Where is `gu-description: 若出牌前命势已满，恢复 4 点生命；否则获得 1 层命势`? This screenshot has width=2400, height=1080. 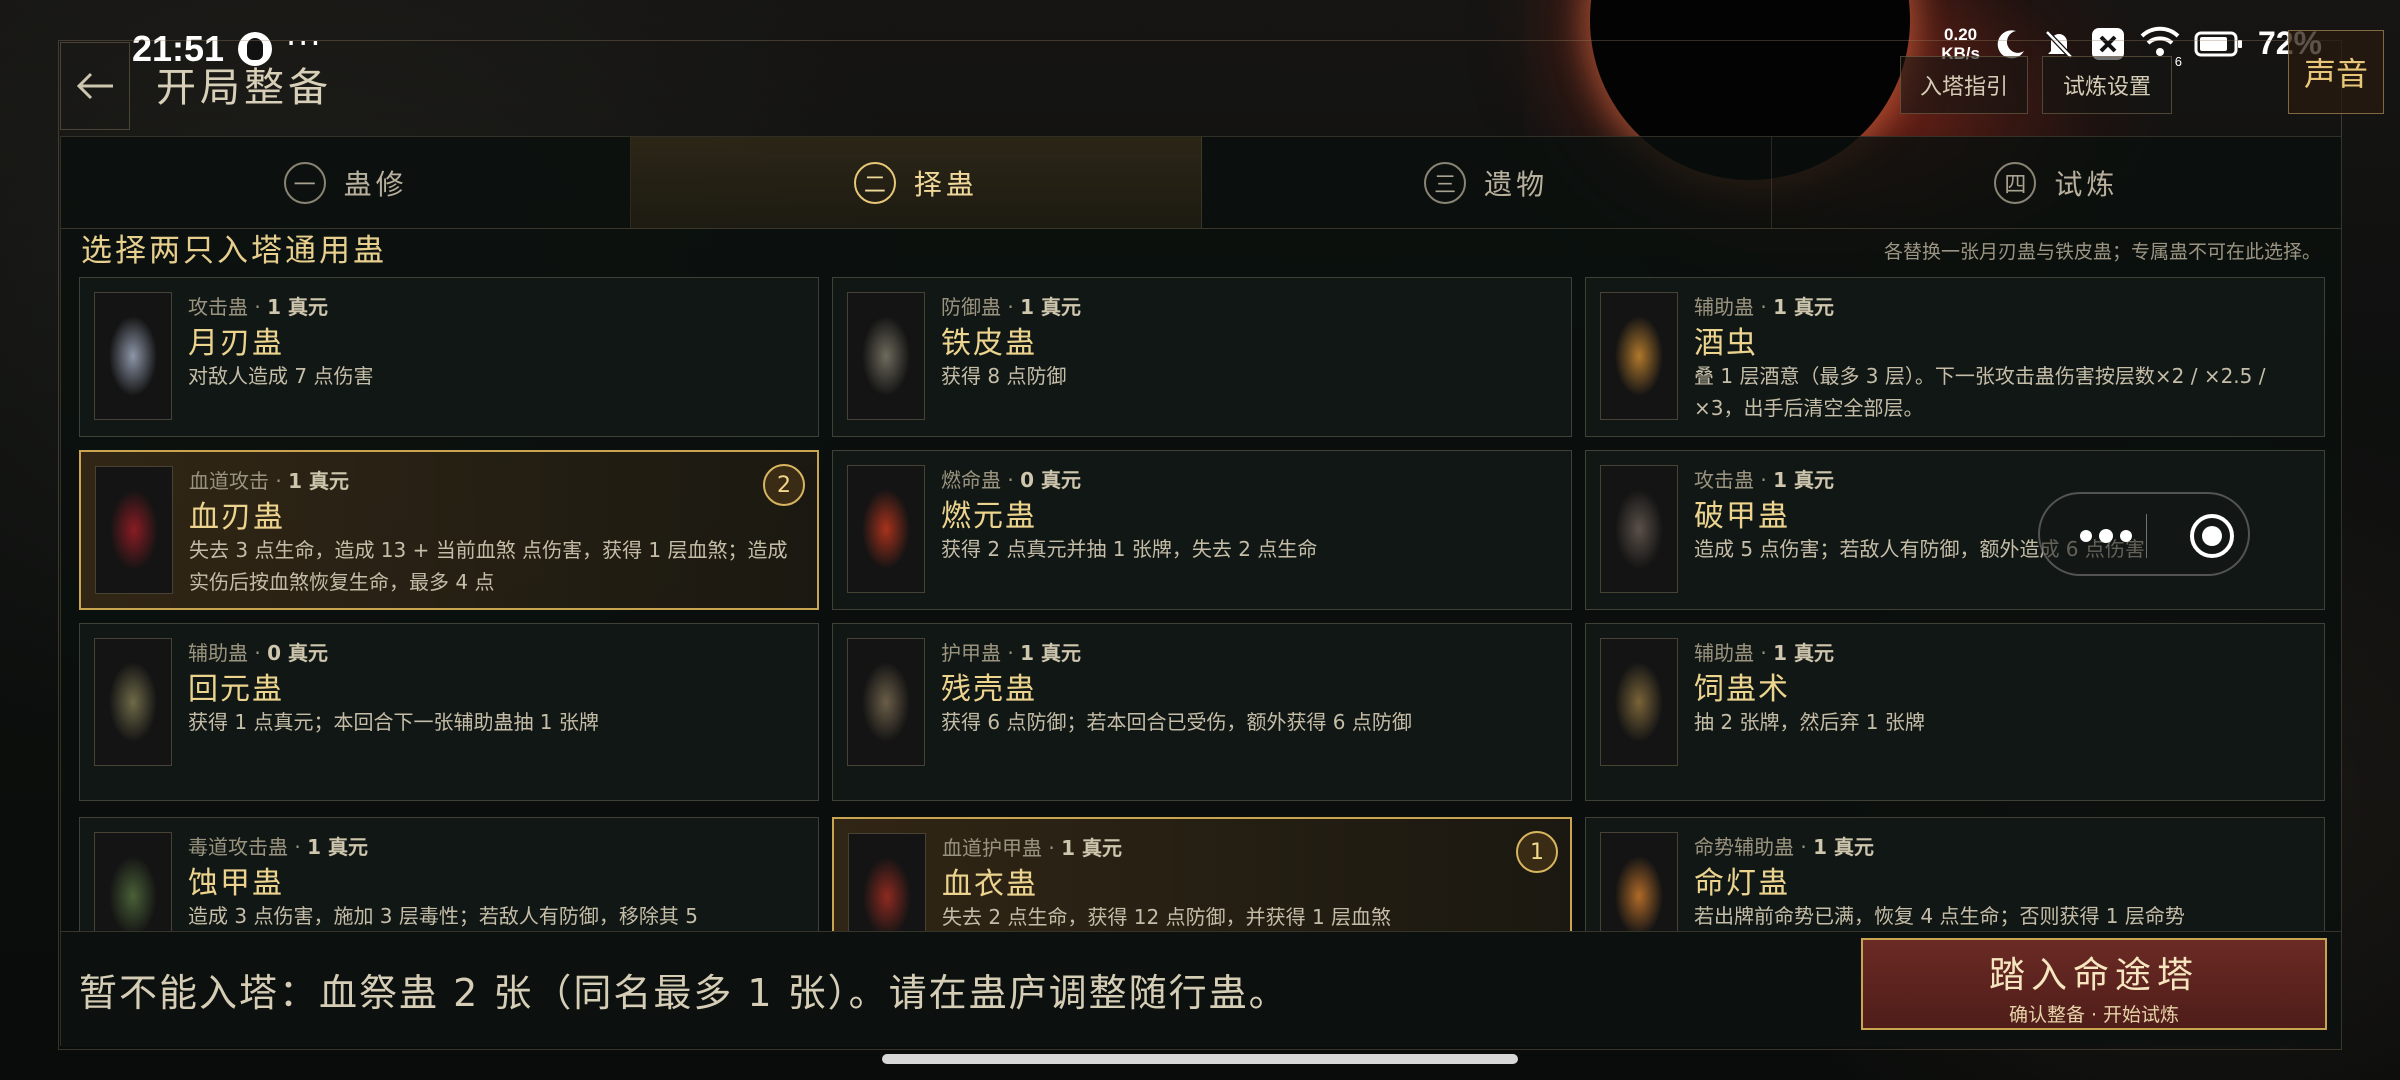
gu-description: 若出牌前命势已满，恢复 4 点生命；否则获得 1 层命势 is located at coordinates (1939, 916).